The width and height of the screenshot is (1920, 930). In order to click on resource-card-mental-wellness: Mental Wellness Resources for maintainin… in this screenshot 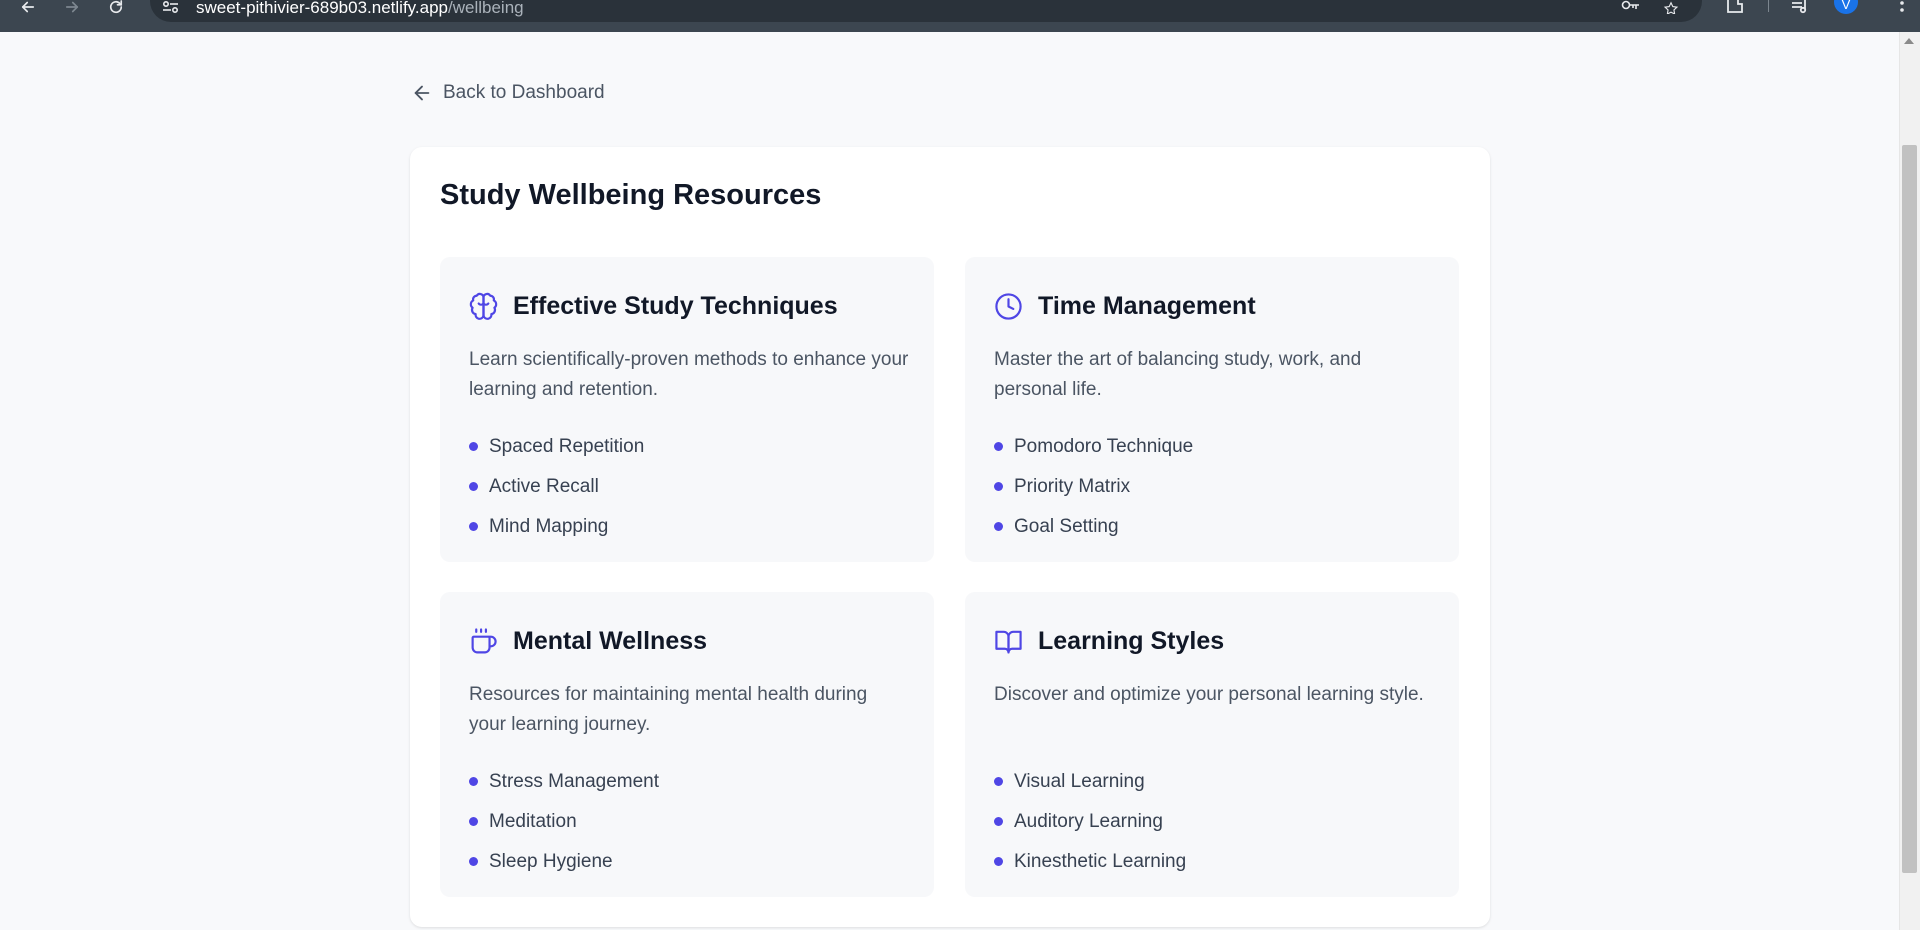, I will do `click(687, 744)`.